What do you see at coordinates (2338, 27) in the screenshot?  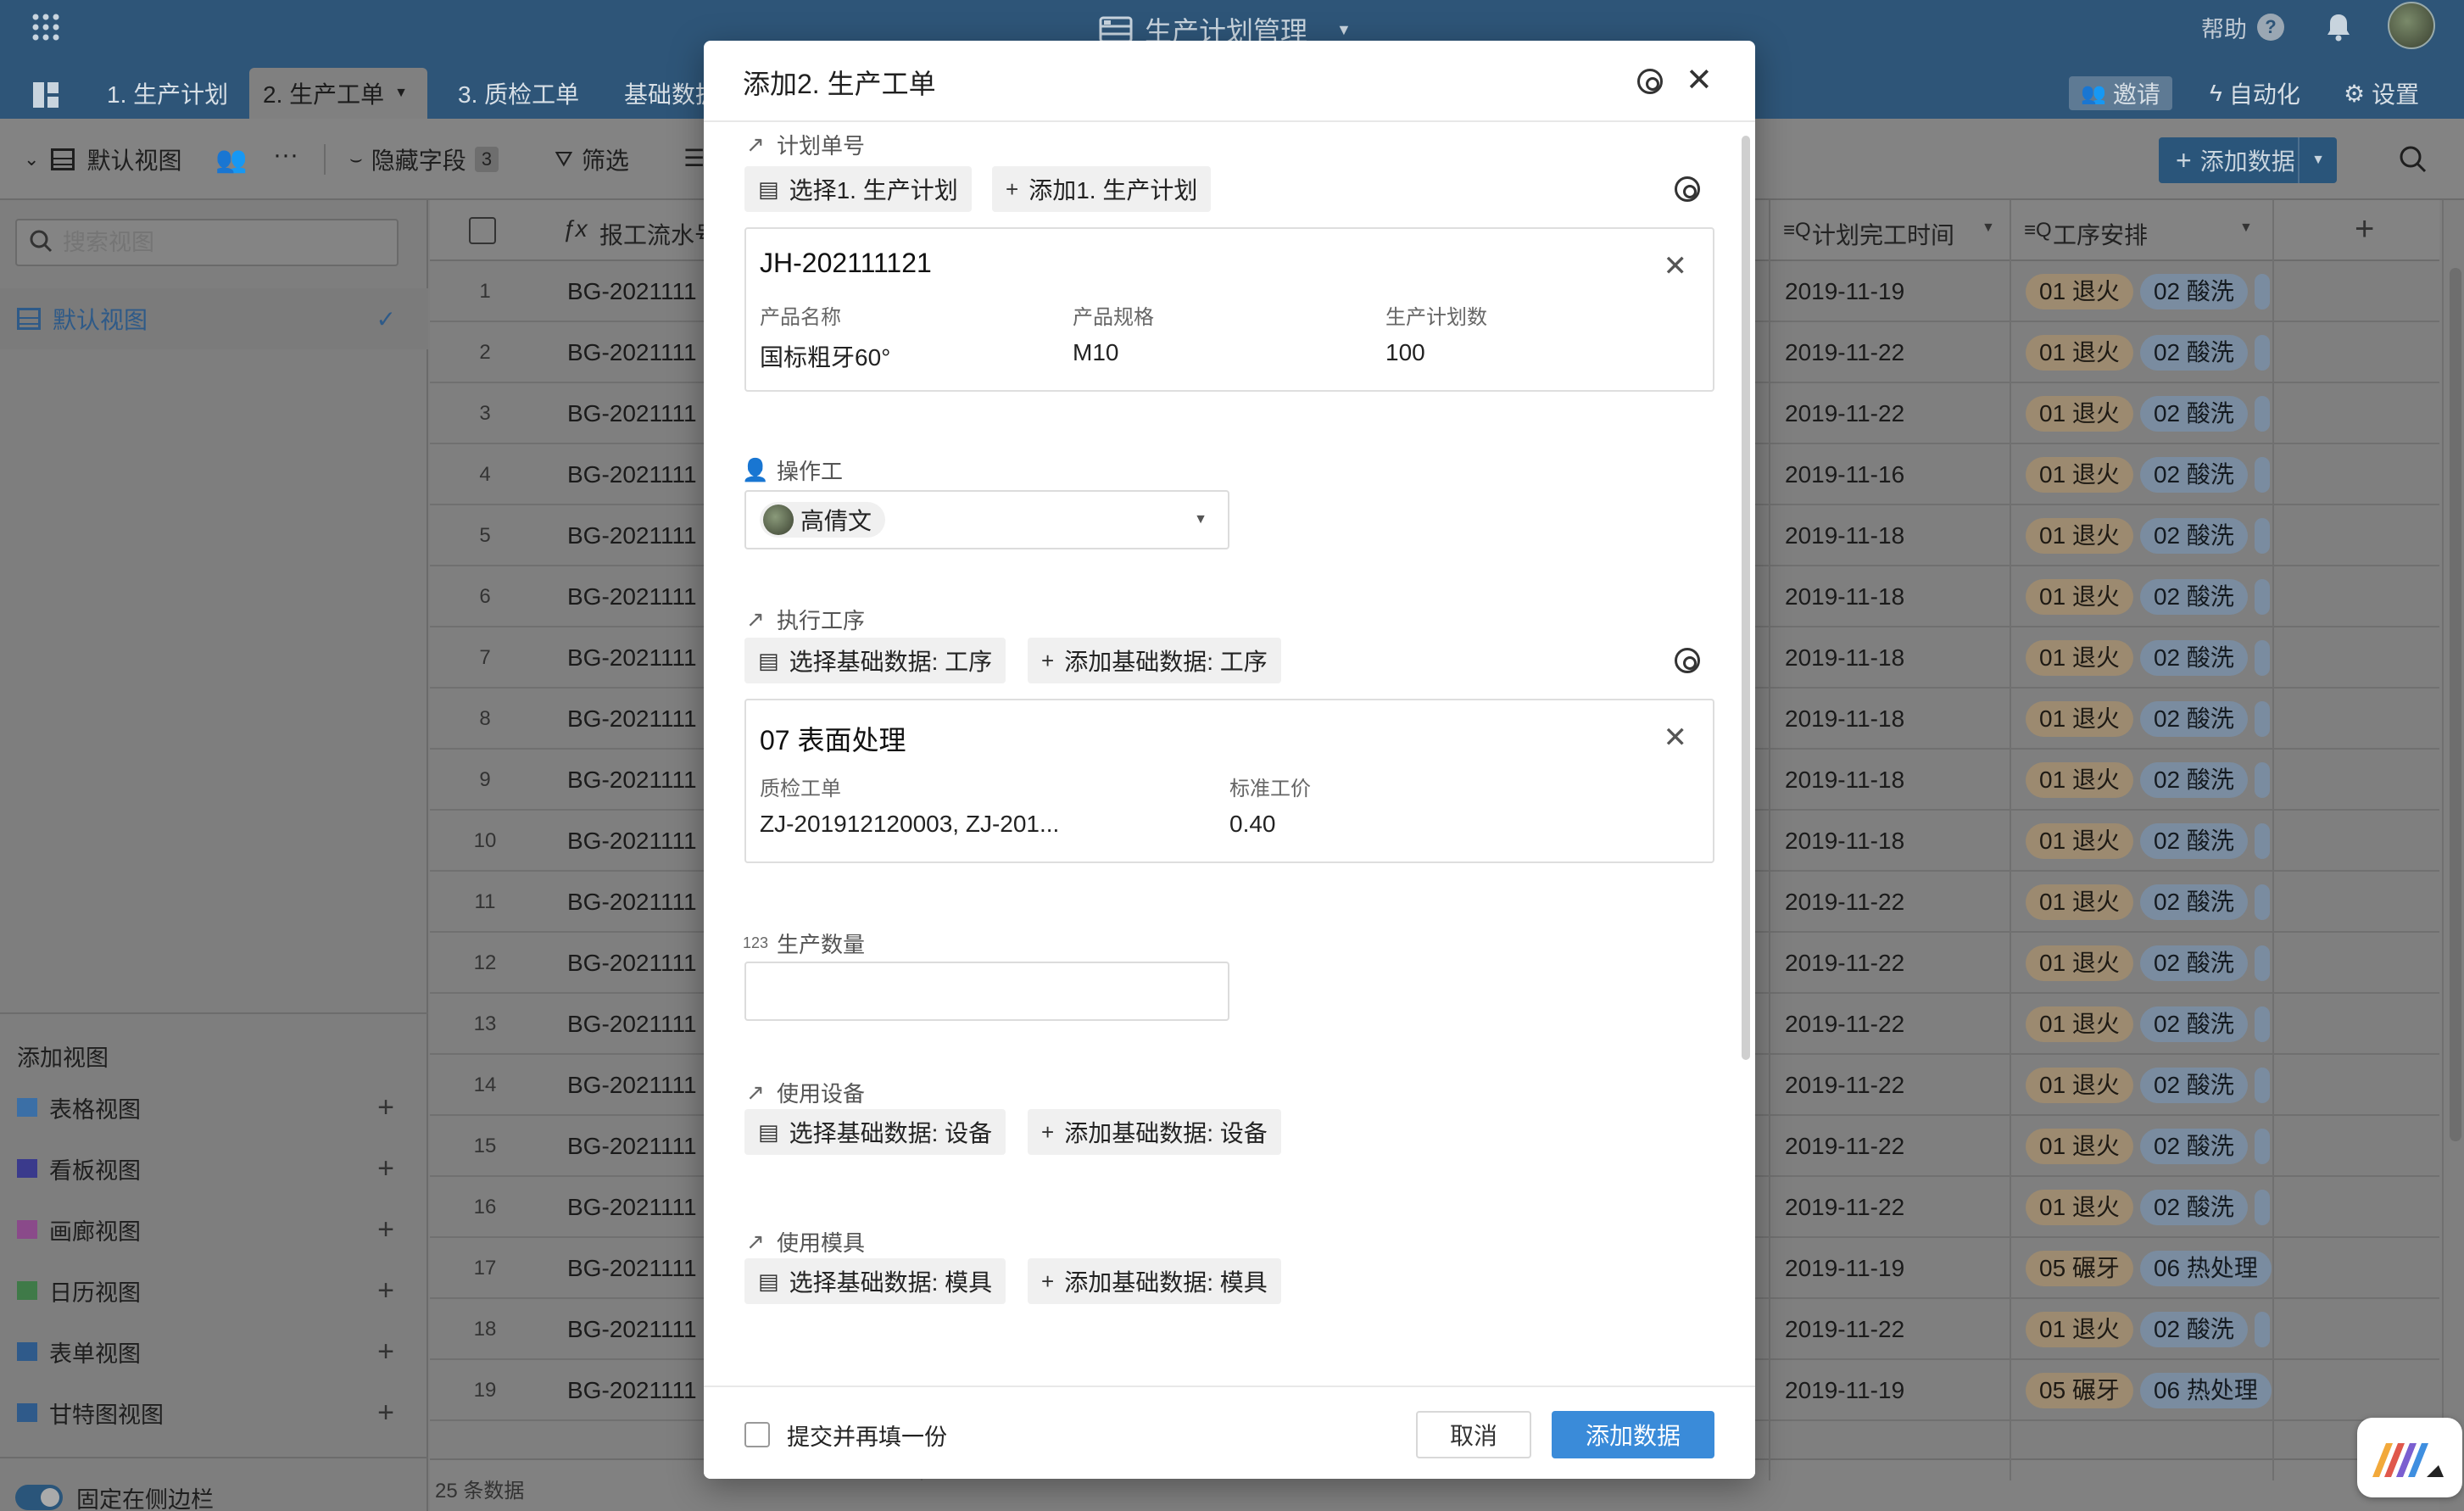 I see `bell-icon` at bounding box center [2338, 27].